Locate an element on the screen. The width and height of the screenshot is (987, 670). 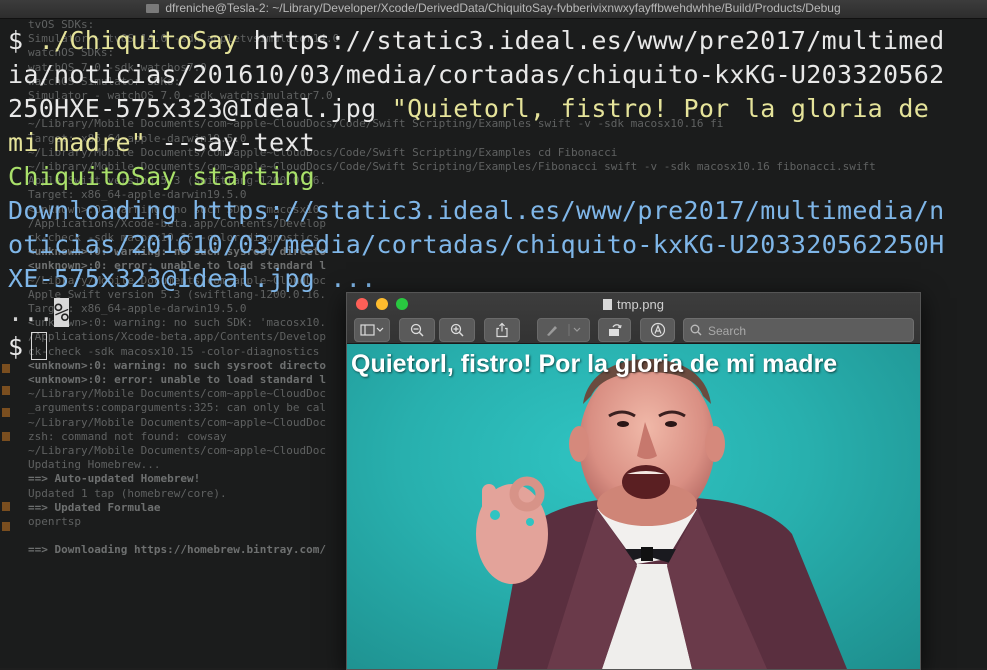
search-icon is located at coordinates (696, 330).